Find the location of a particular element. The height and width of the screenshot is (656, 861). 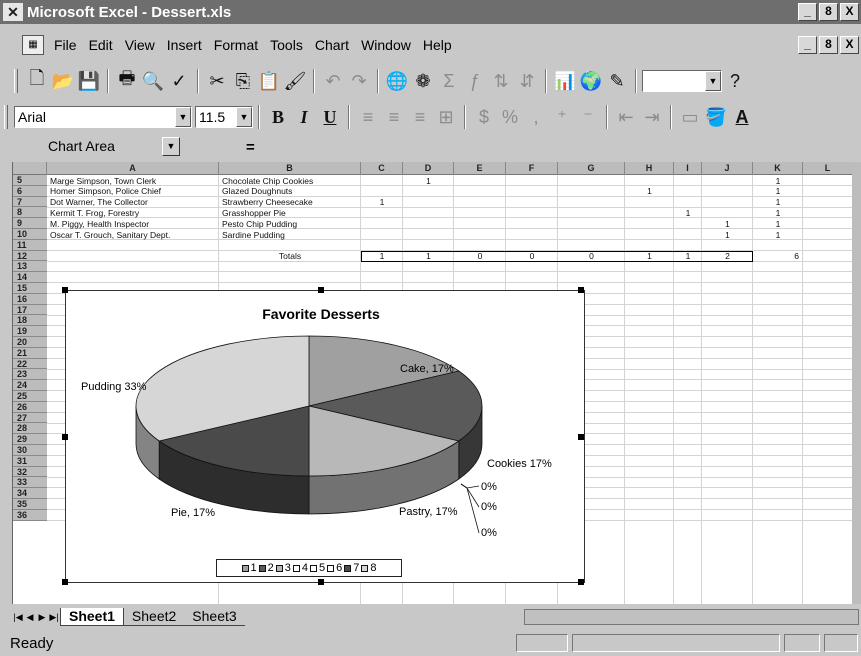

sort-ascending-icon: ⇅ is located at coordinates (501, 81).